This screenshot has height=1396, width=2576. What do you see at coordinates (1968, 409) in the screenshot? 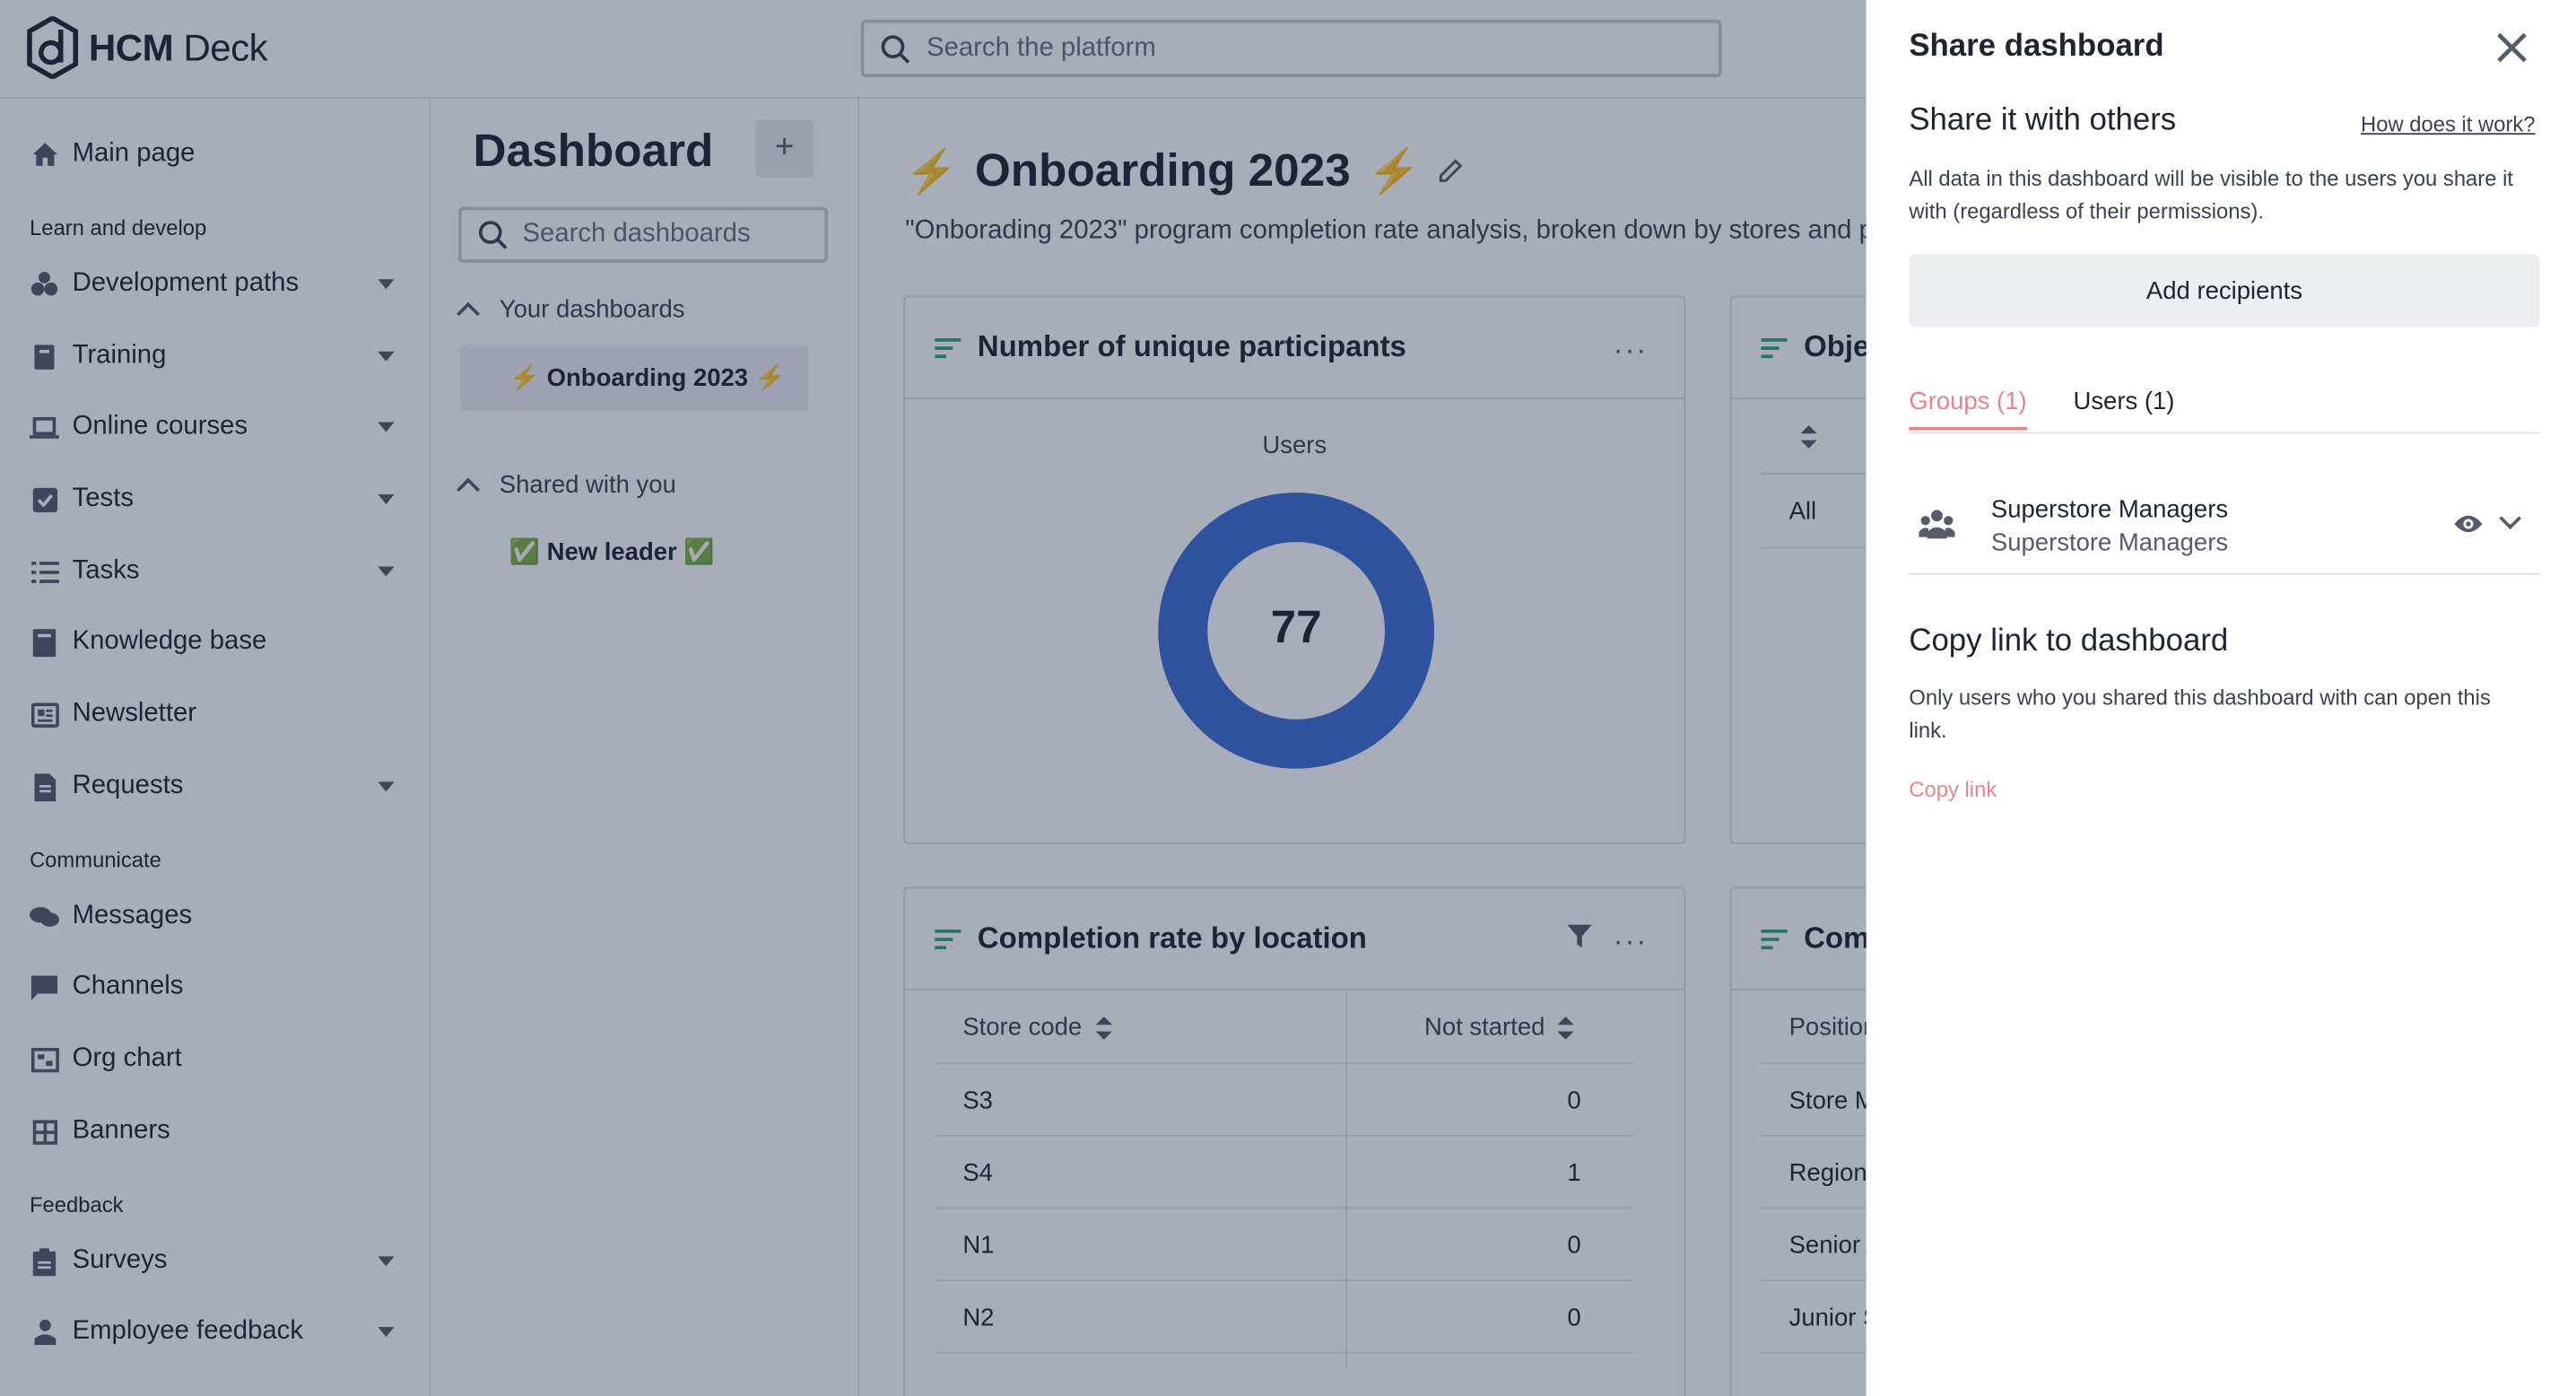
I see `tab-groups: Groups (1)` at bounding box center [1968, 409].